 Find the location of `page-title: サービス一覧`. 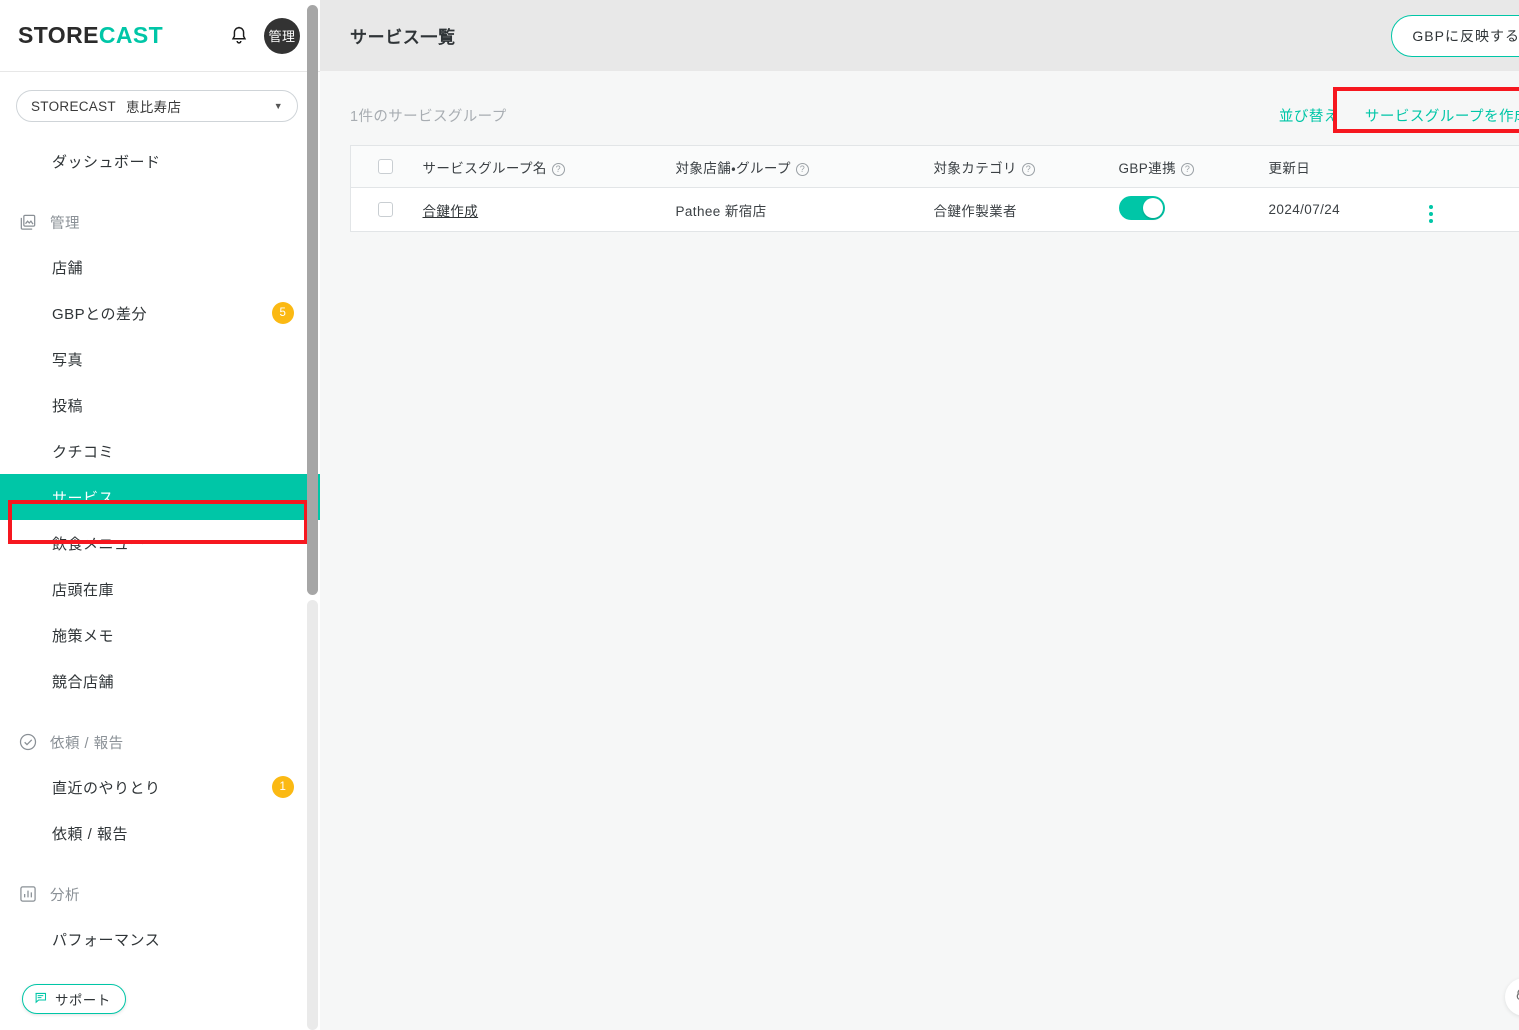

page-title: サービス一覧 is located at coordinates (403, 37).